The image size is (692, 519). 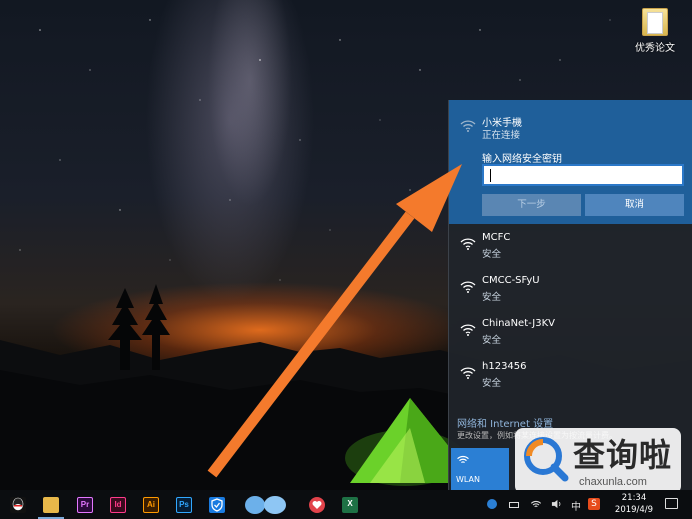 What do you see at coordinates (570, 378) in the screenshot?
I see `network-item-h123456: h123456 安全` at bounding box center [570, 378].